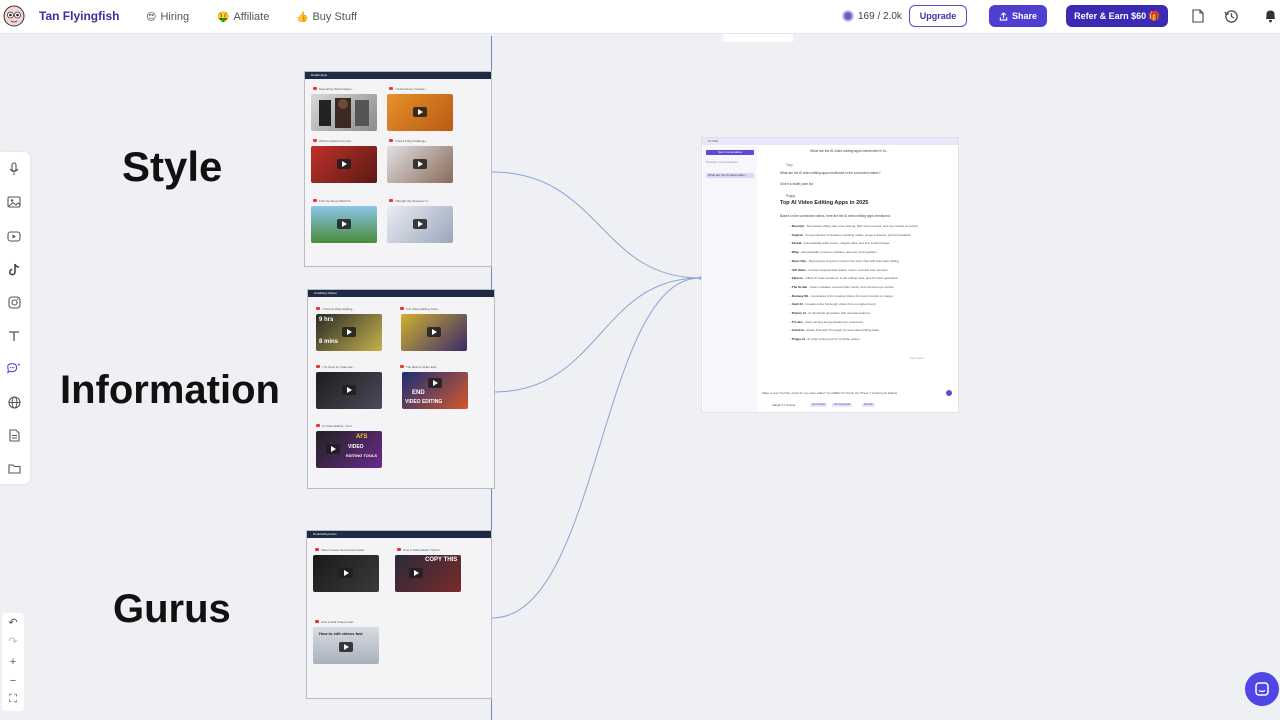  What do you see at coordinates (783, 405) in the screenshot?
I see `model-selector: Claude 3.7 Sonnet` at bounding box center [783, 405].